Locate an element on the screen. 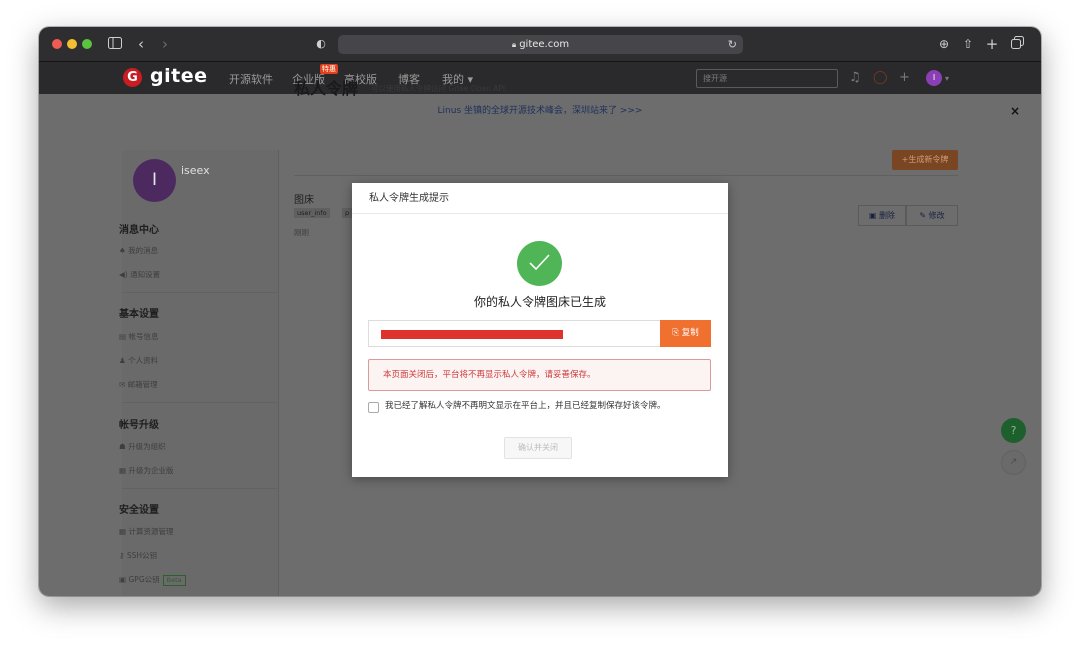 Image resolution: width=1080 pixels, height=648 pixels. profile-username: iseex is located at coordinates (195, 170).